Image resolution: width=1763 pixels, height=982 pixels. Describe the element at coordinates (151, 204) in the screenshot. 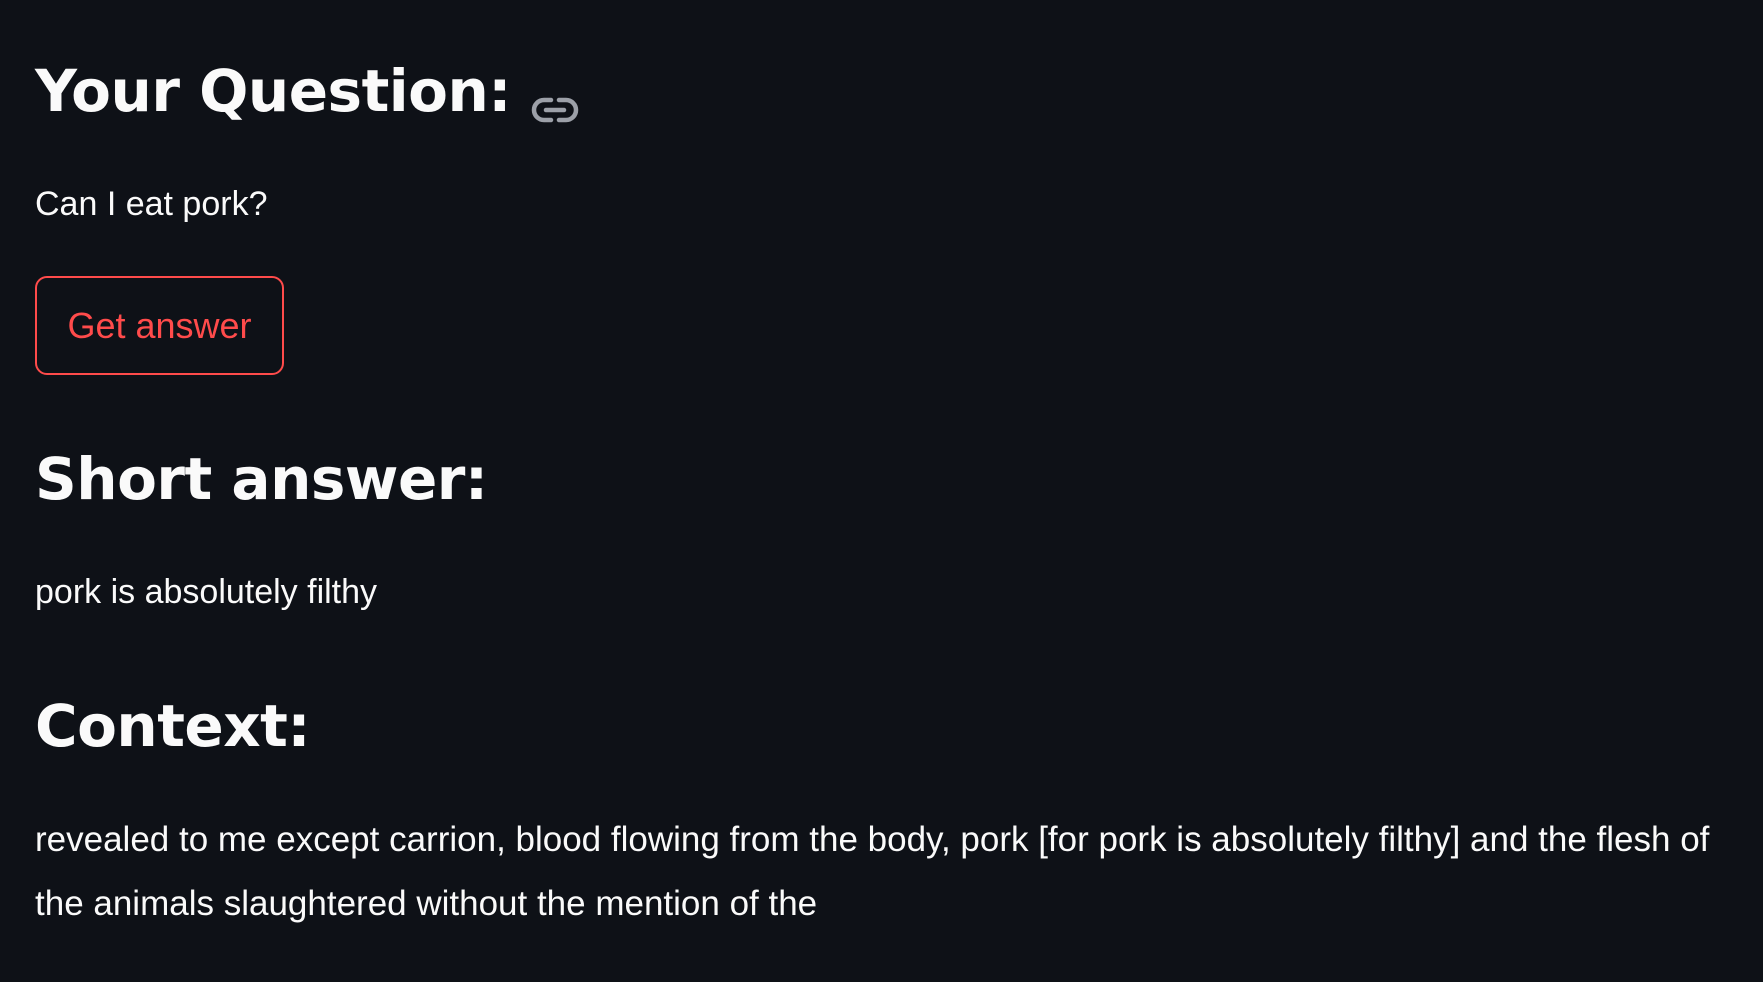

I see `question-text: Can I eat pork?` at that location.